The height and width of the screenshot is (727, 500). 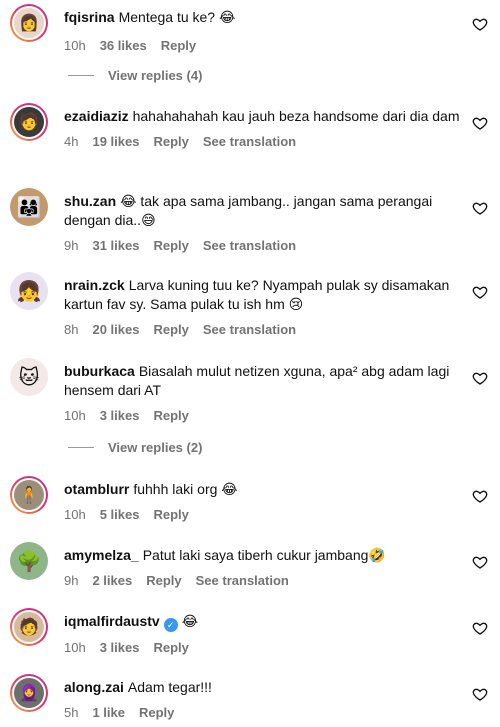 I want to click on comment-text: fuhhh laki org 😂, so click(x=185, y=489).